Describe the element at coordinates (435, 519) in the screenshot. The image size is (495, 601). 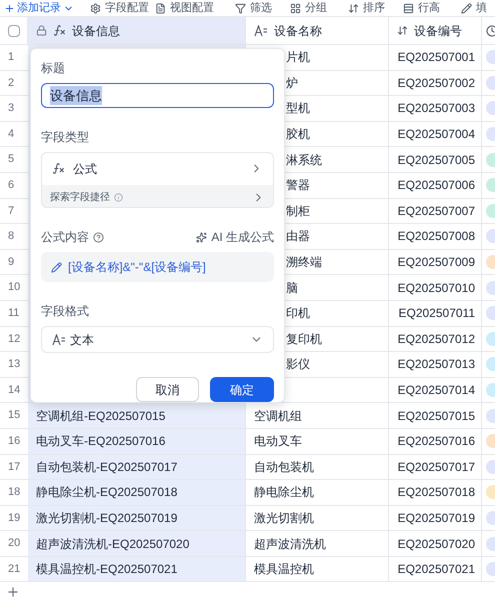
I see `table-cell: EQ202507019` at that location.